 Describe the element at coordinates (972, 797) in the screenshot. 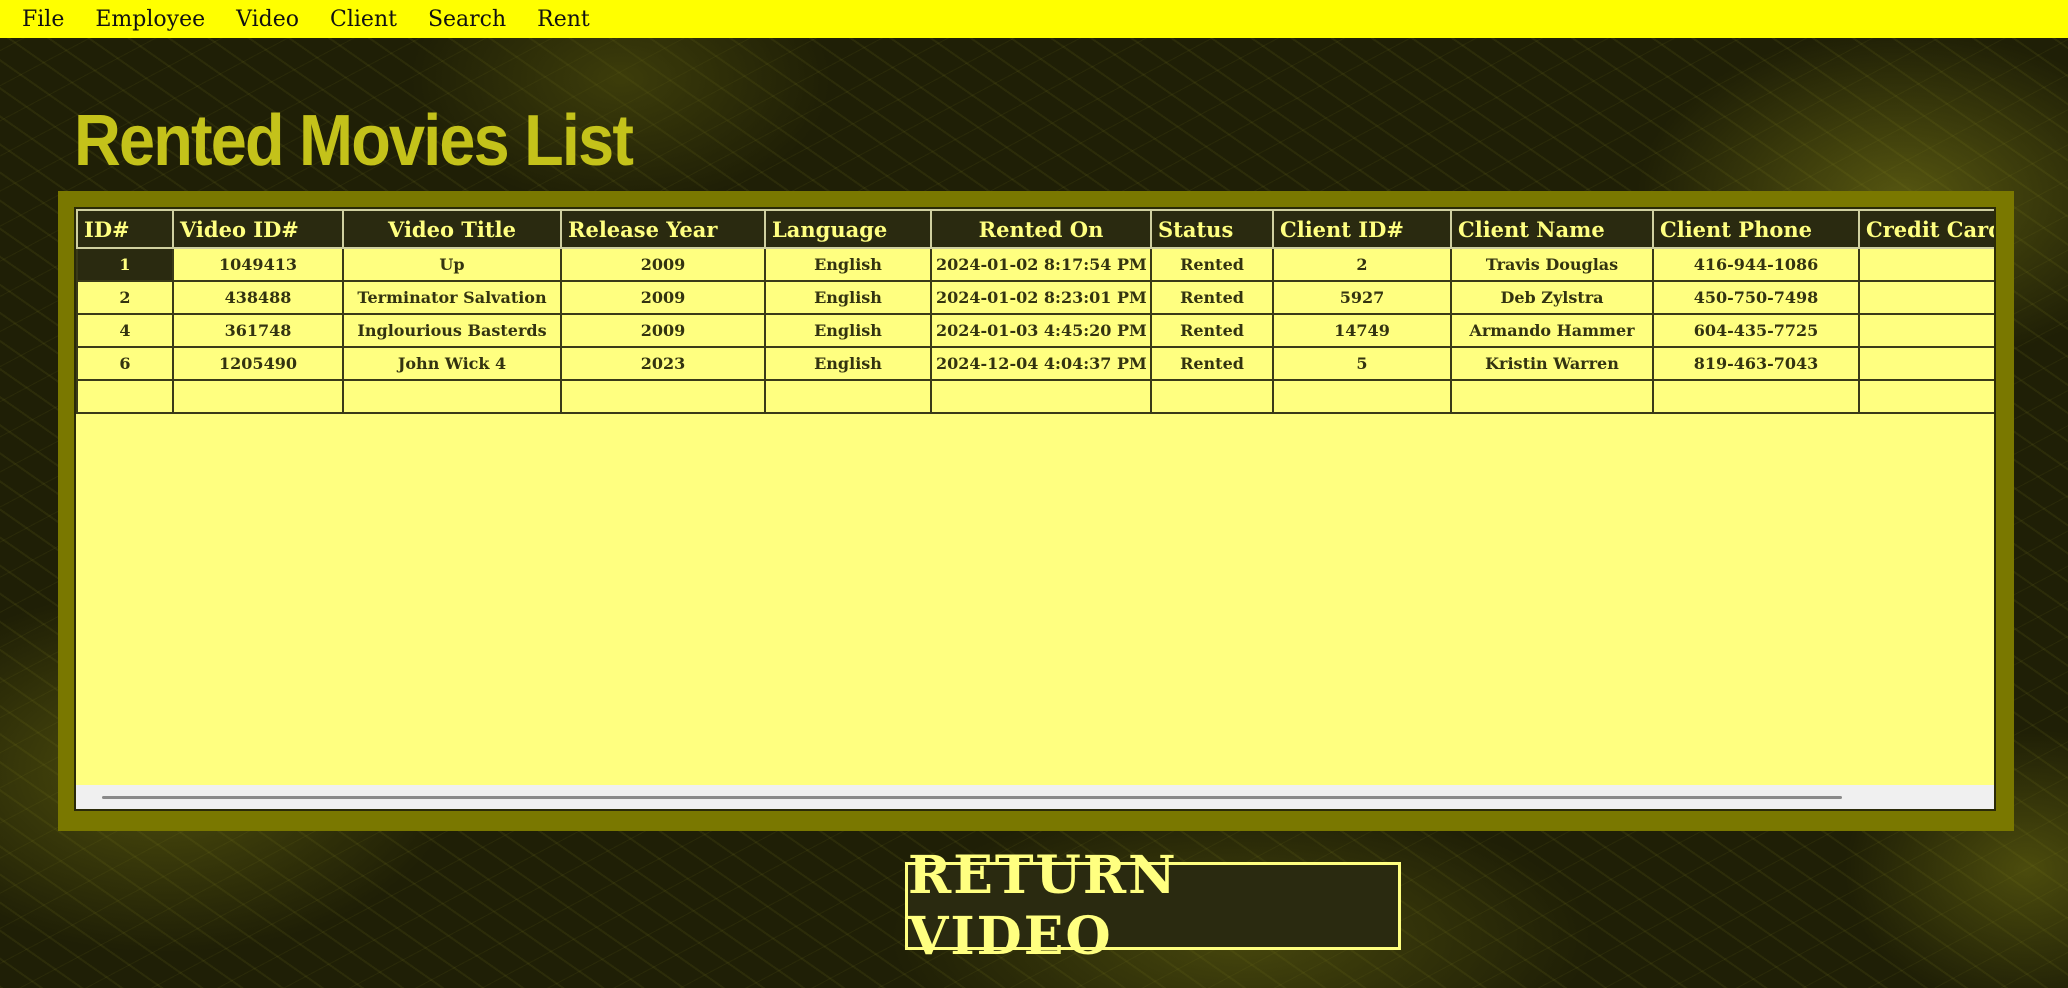

I see `scrollbar-thumb` at that location.